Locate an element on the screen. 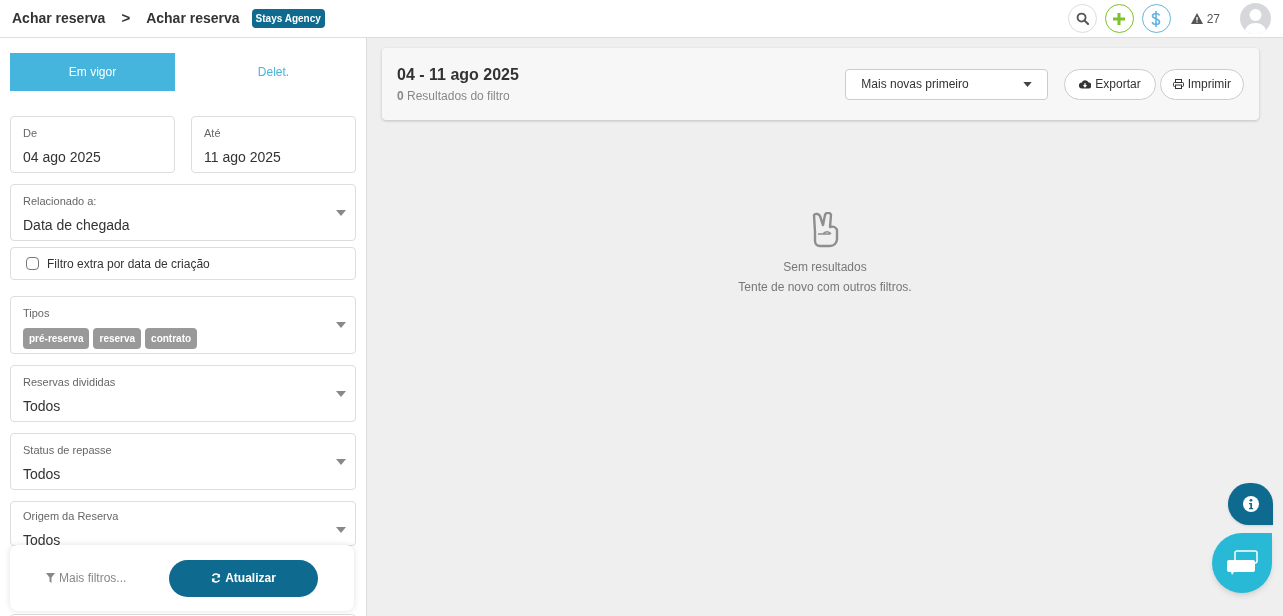 The image size is (1283, 616). warning-icon is located at coordinates (1196, 18).